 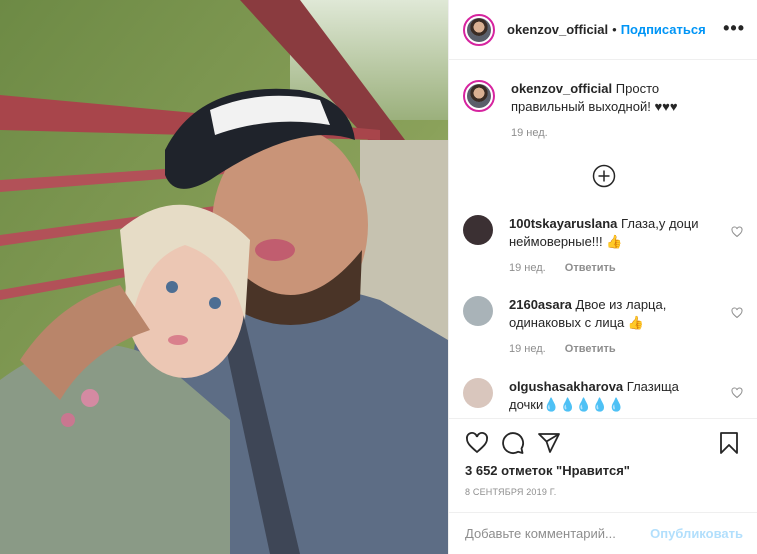 What do you see at coordinates (479, 29) in the screenshot?
I see `author-avatar` at bounding box center [479, 29].